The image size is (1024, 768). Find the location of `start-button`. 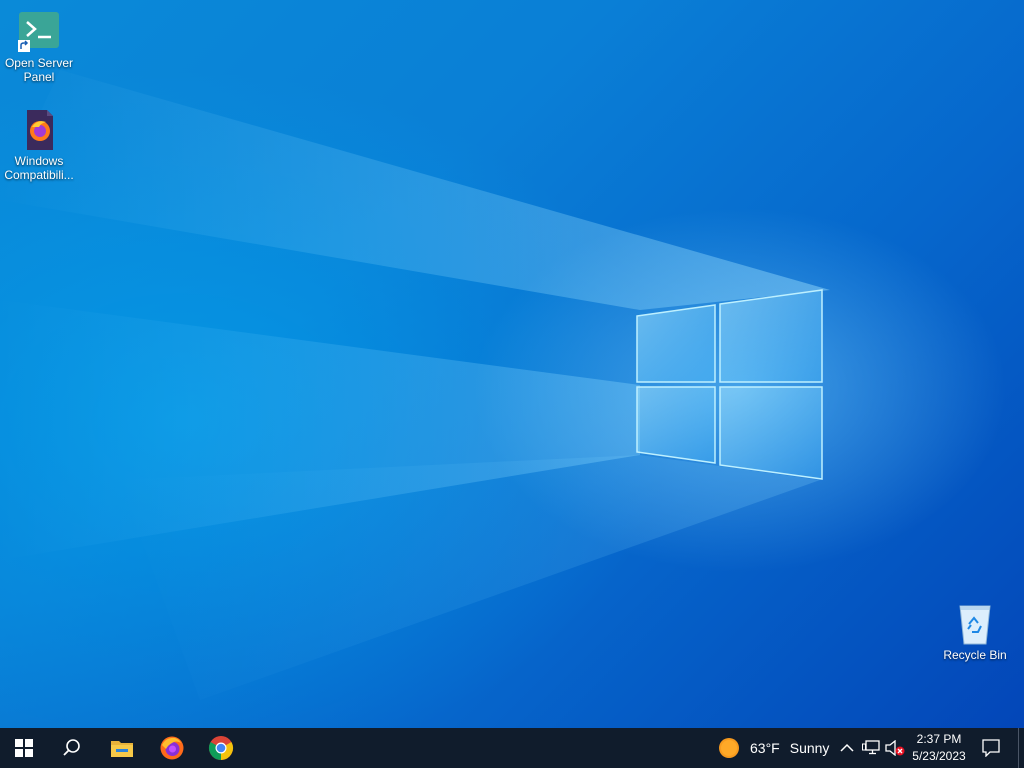

start-button is located at coordinates (24, 748).